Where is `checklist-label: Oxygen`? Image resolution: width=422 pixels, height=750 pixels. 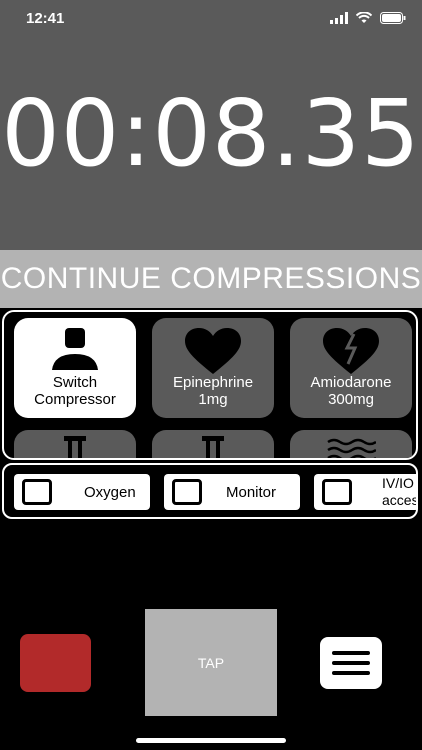 checklist-label: Oxygen is located at coordinates (110, 492).